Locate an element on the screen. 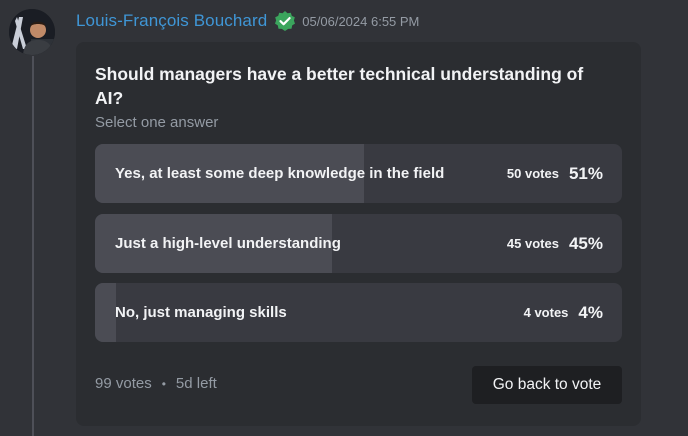  poll-answer-votes: 4 votes is located at coordinates (546, 312).